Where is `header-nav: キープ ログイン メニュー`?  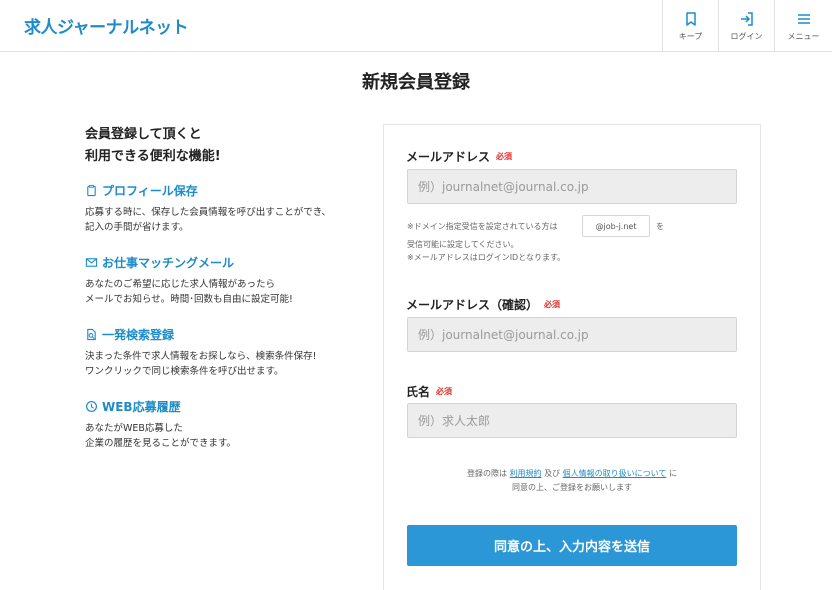 header-nav: キープ ログイン メニュー is located at coordinates (747, 26).